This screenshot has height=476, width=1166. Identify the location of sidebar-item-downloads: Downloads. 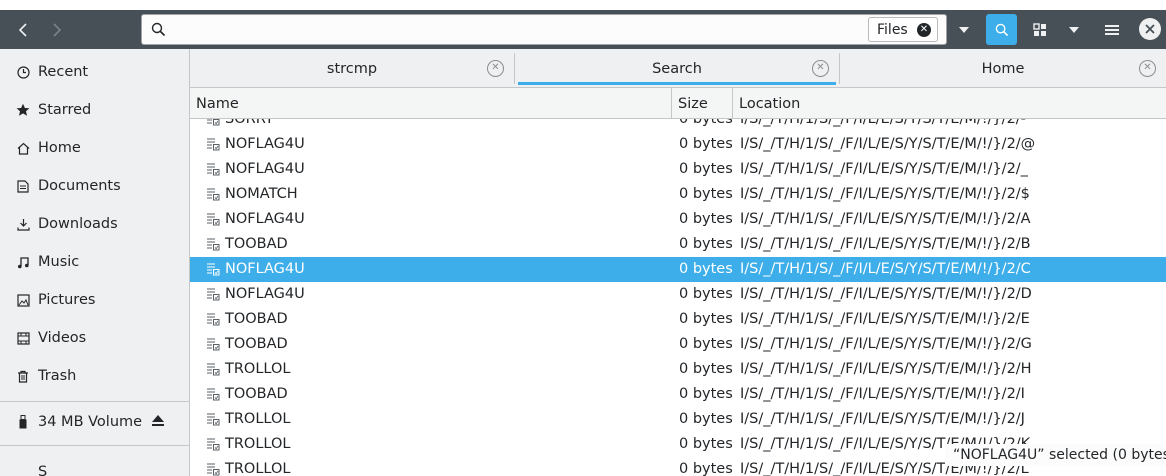
(94, 224).